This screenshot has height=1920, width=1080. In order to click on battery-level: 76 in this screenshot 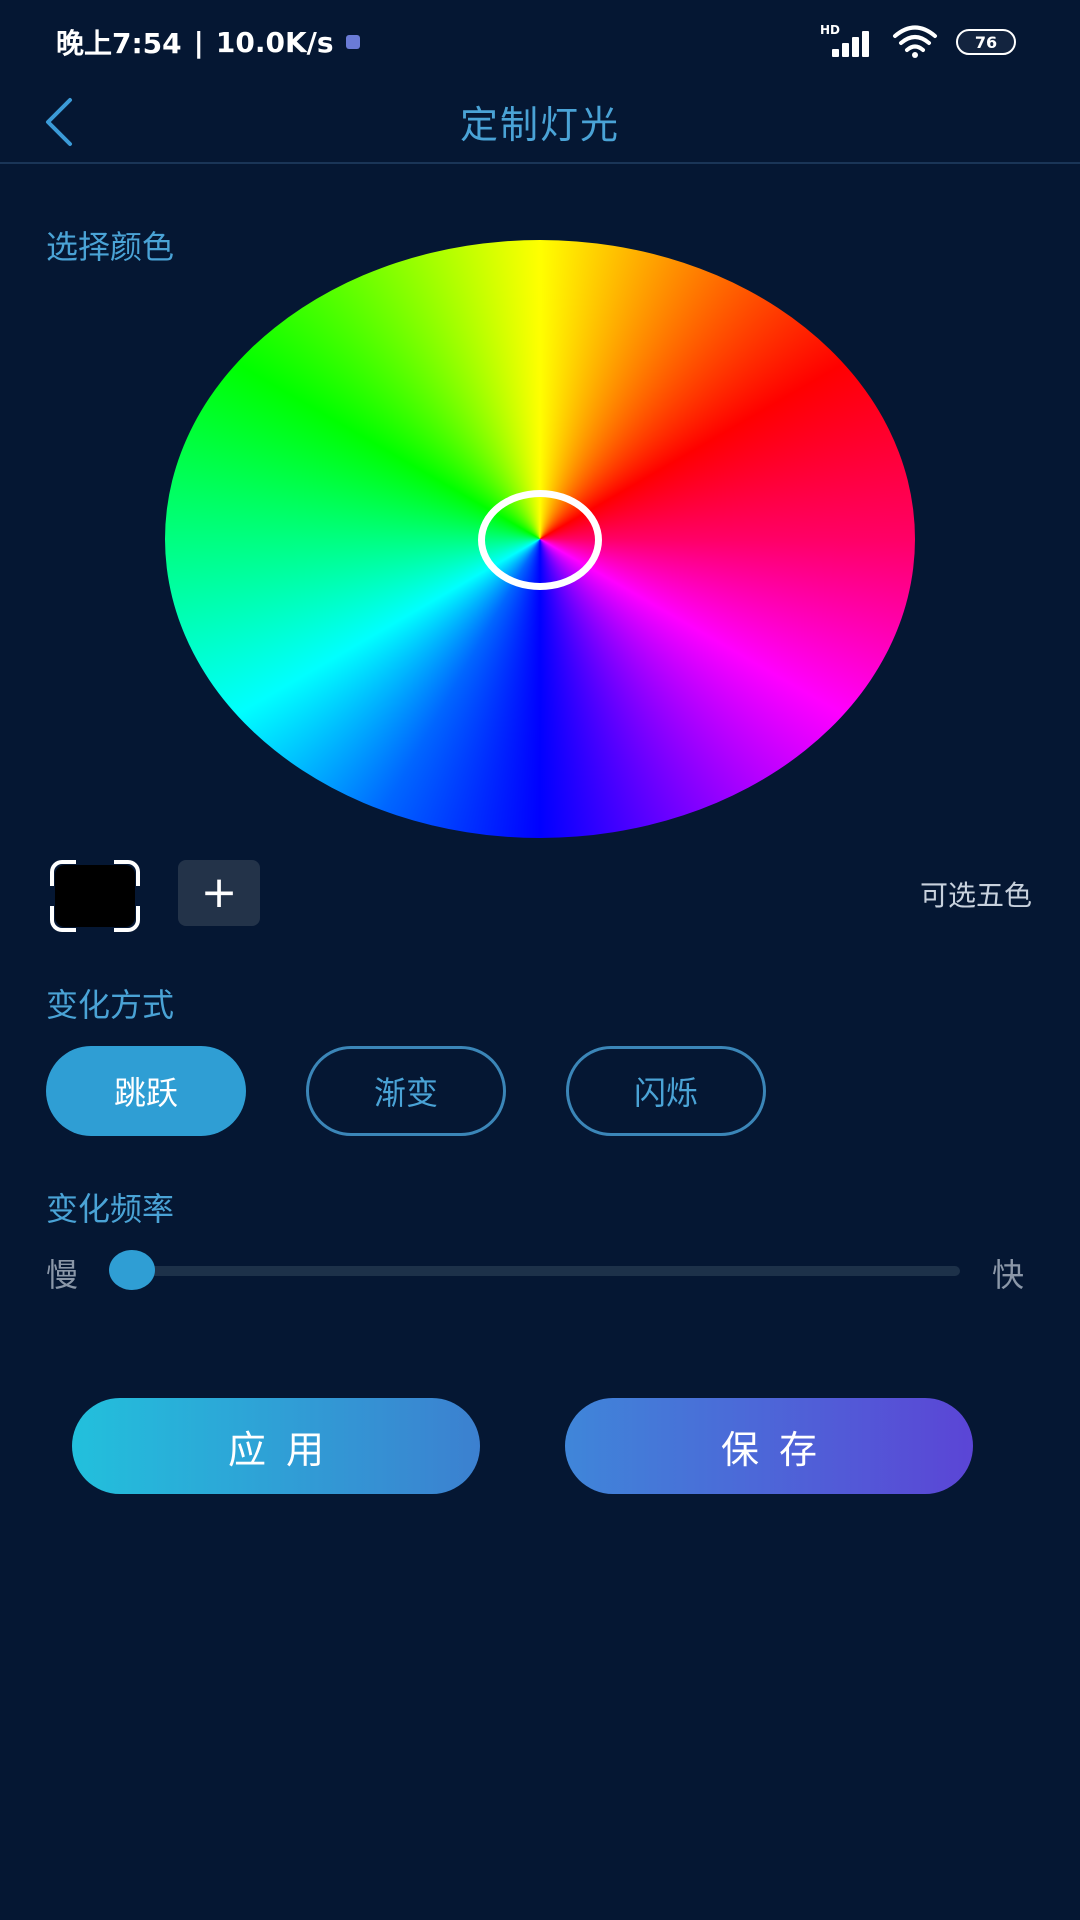, I will do `click(986, 42)`.